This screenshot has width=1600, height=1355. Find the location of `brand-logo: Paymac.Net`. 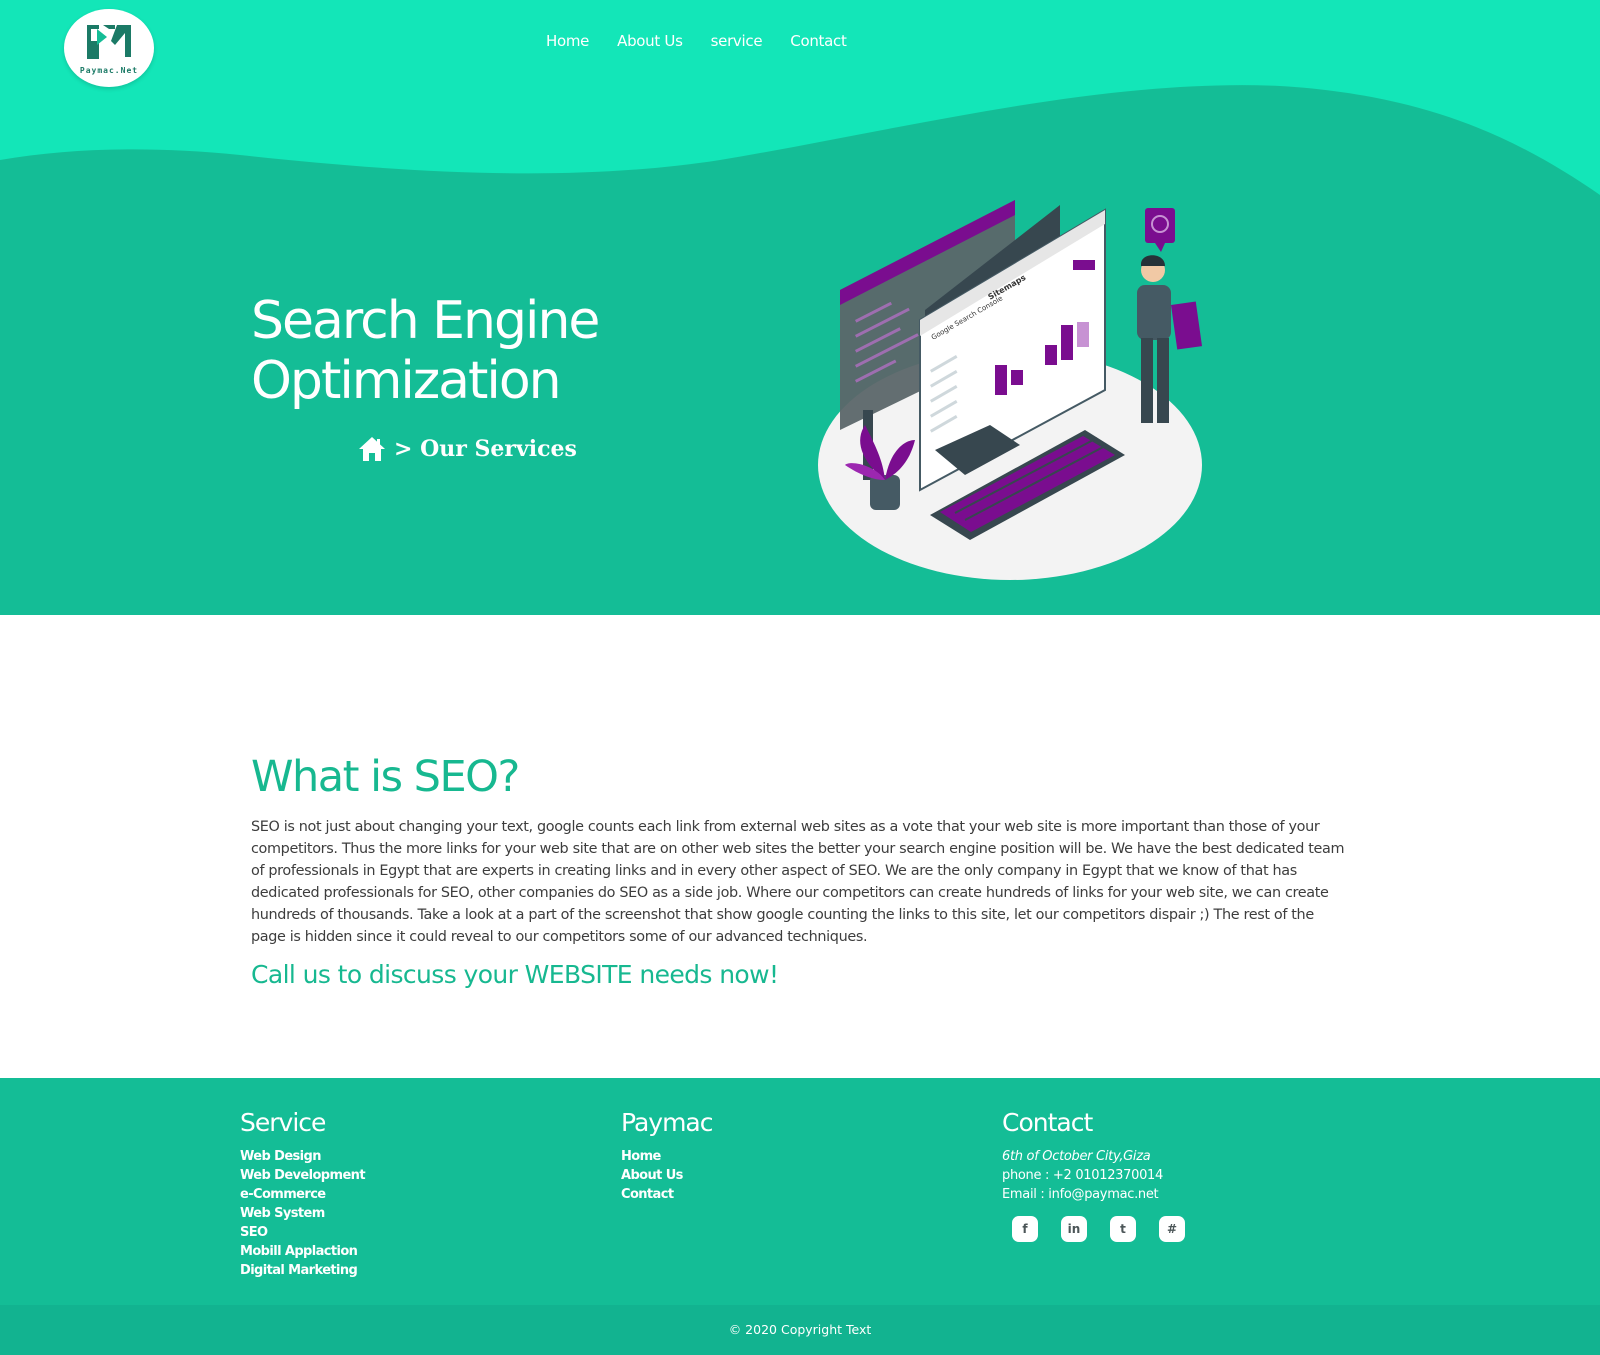

brand-logo: Paymac.Net is located at coordinates (109, 48).